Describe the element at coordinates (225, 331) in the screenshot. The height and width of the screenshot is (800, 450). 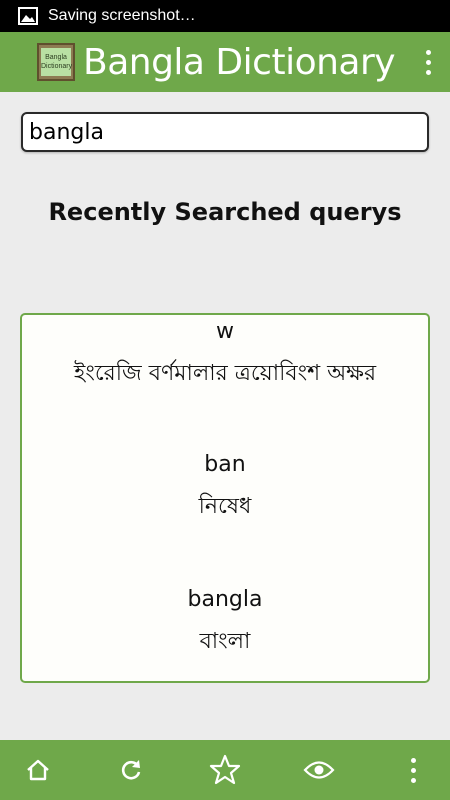
I see `result-word: w` at that location.